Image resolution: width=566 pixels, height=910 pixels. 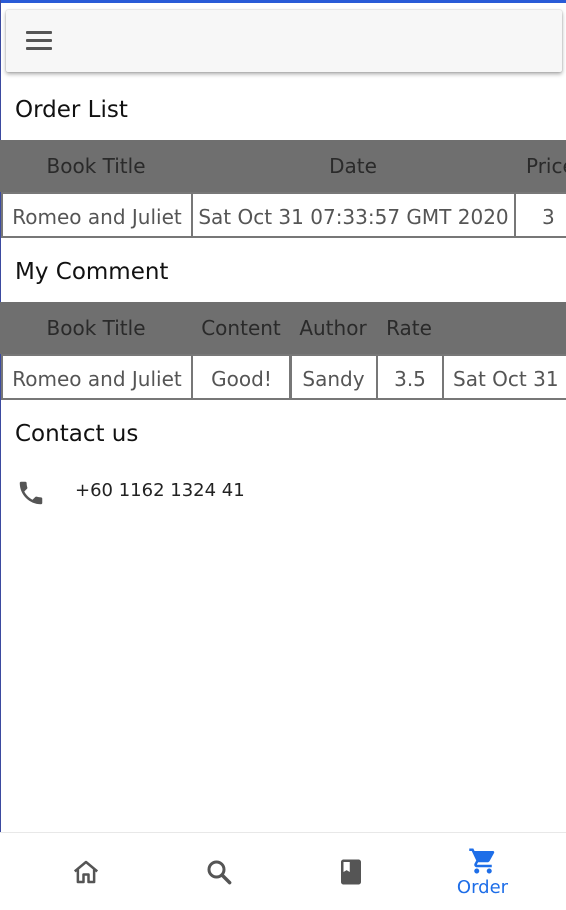 I want to click on nav-order-label: Order, so click(x=482, y=887).